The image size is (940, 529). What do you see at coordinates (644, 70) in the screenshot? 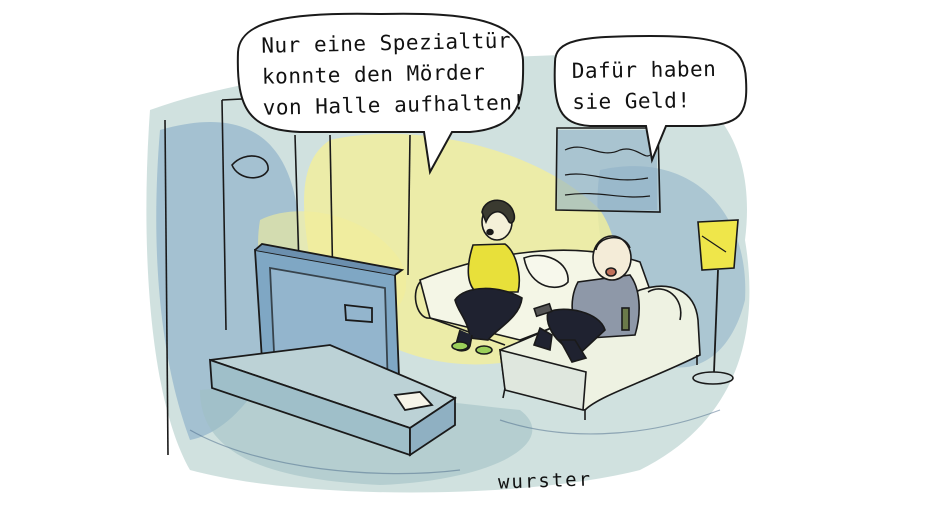
I see `man-speech-line: Dafür haben` at bounding box center [644, 70].